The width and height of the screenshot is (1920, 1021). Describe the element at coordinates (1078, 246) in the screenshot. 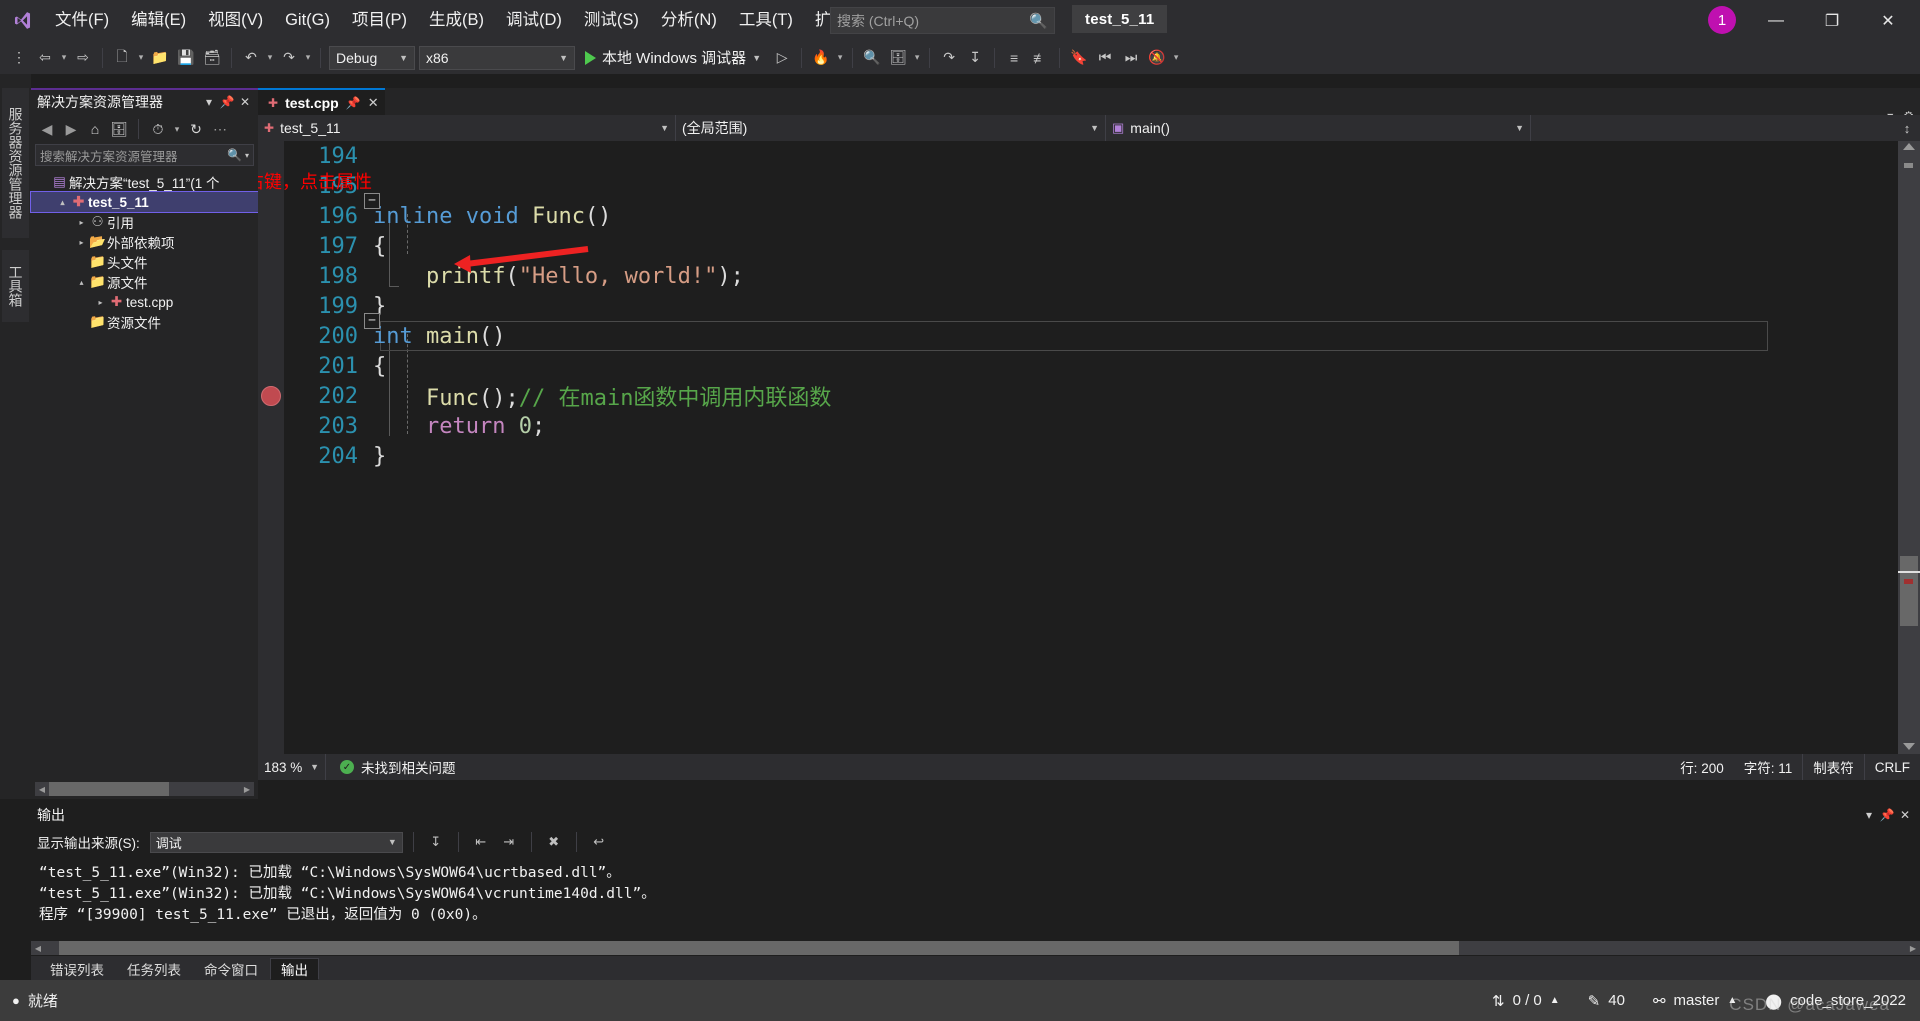

I see `code-line-197: 197 {` at that location.